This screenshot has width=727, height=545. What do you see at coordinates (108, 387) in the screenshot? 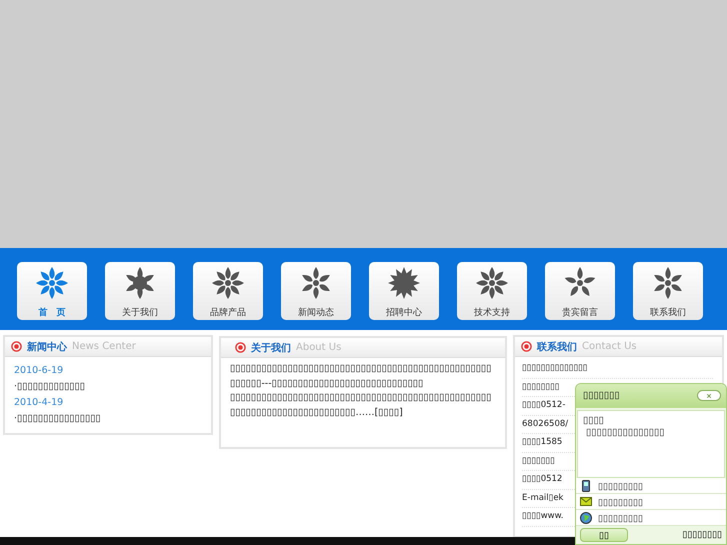
I see `news-link: ·▯▯▯▯▯▯▯▯▯▯▯▯▯` at bounding box center [108, 387].